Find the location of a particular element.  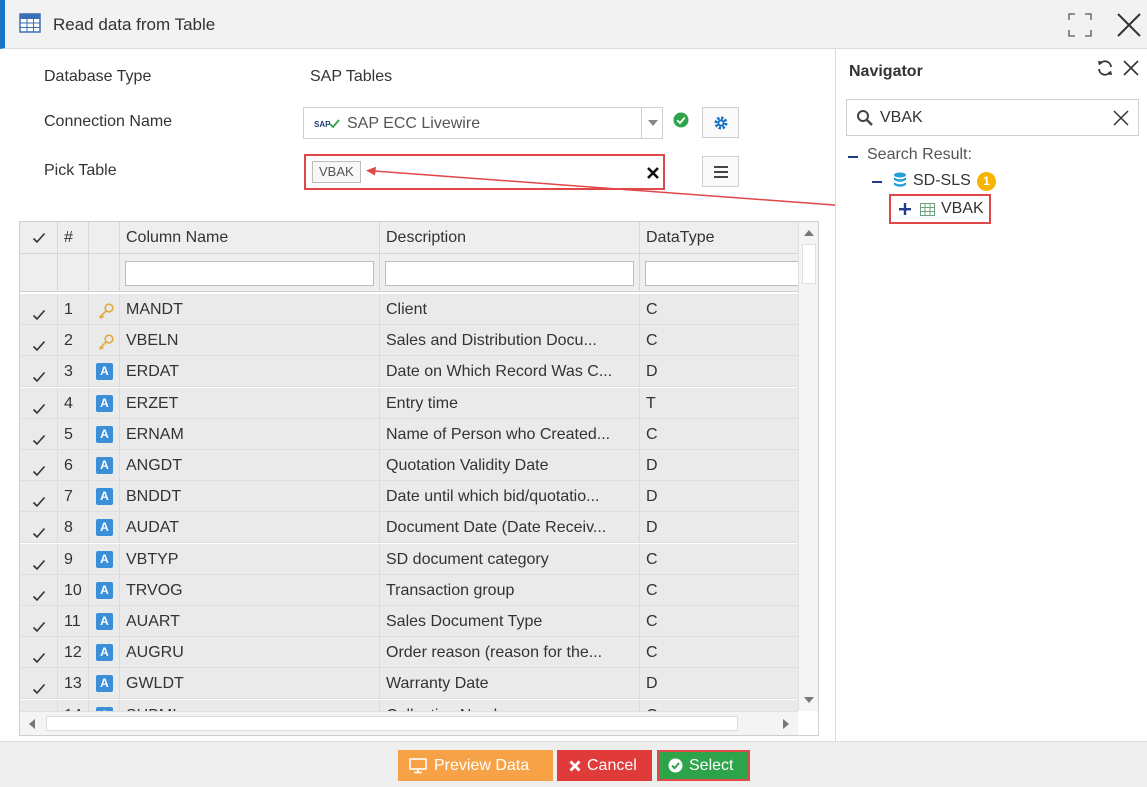

header-column-name: Column Name is located at coordinates (250, 238).